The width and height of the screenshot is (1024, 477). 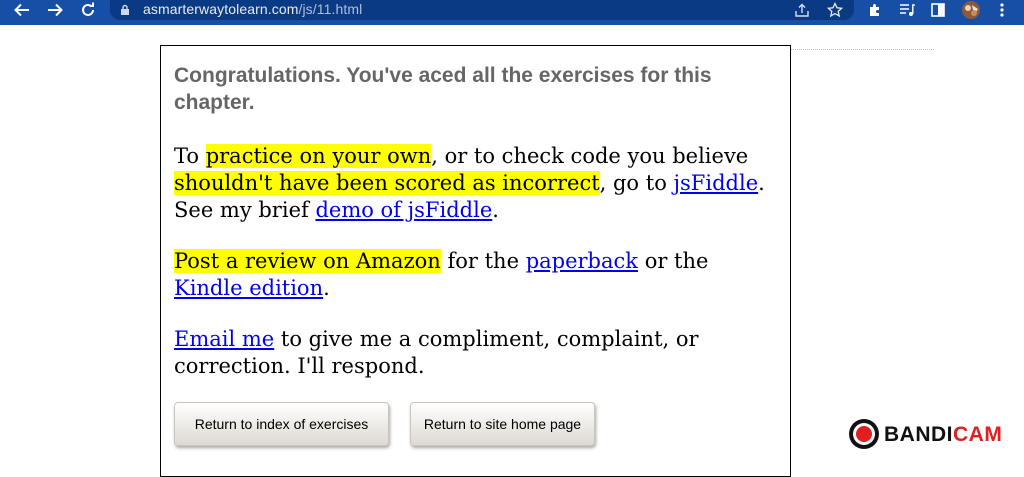 I want to click on side-panel-icon, so click(x=938, y=10).